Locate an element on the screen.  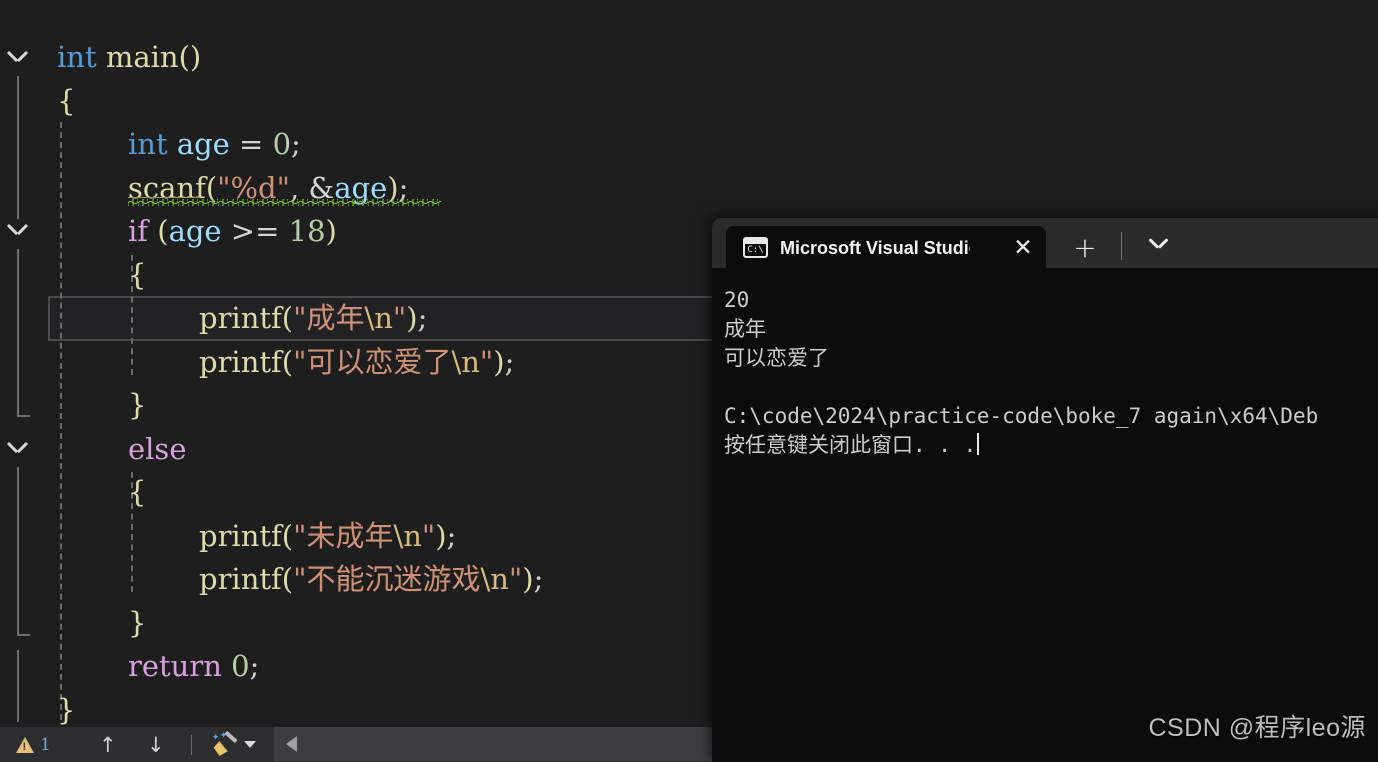
code-line-text: printf("未成年\n"); is located at coordinates (327, 537).